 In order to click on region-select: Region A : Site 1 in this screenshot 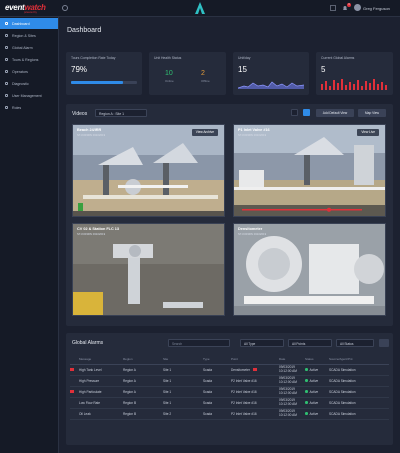, I will do `click(121, 113)`.